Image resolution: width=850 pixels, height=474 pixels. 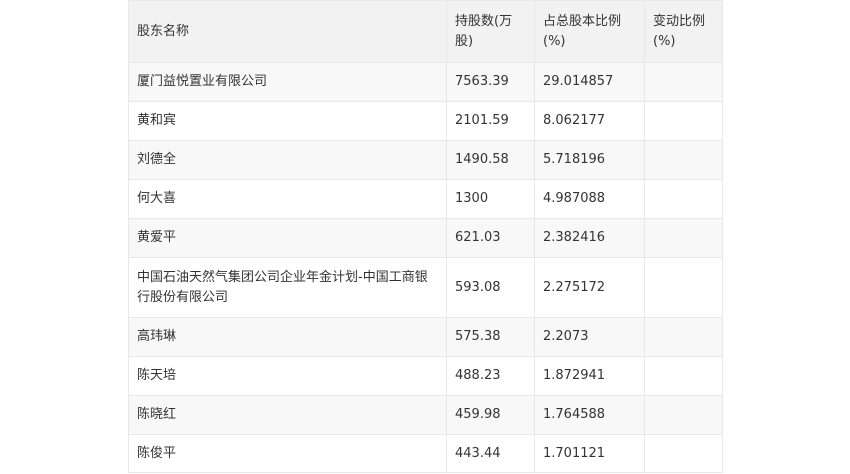 I want to click on cell-shares-held: 1300, so click(x=490, y=199).